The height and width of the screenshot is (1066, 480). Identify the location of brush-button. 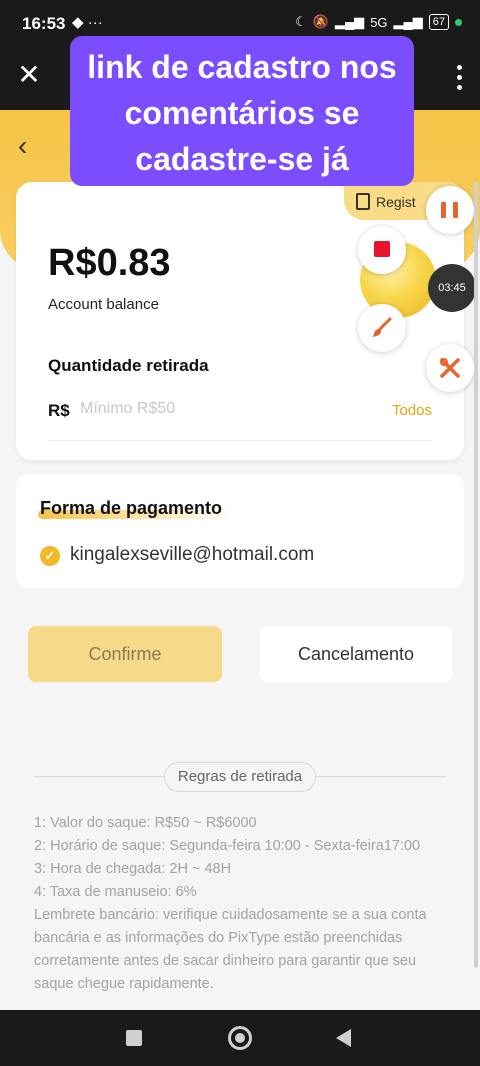
(382, 328).